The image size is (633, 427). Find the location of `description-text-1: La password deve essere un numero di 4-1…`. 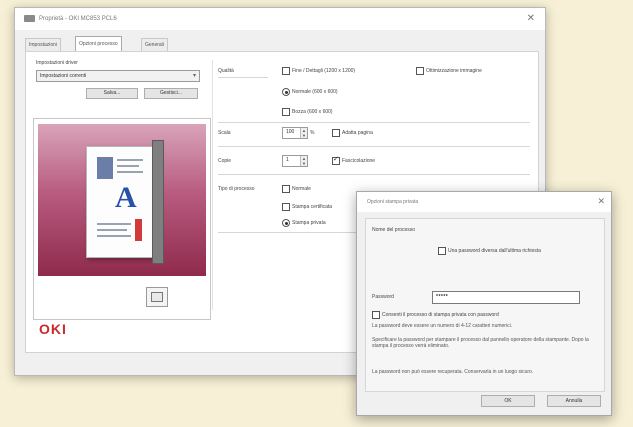

description-text-1: La password deve essere un numero di 4-1… is located at coordinates (442, 326).